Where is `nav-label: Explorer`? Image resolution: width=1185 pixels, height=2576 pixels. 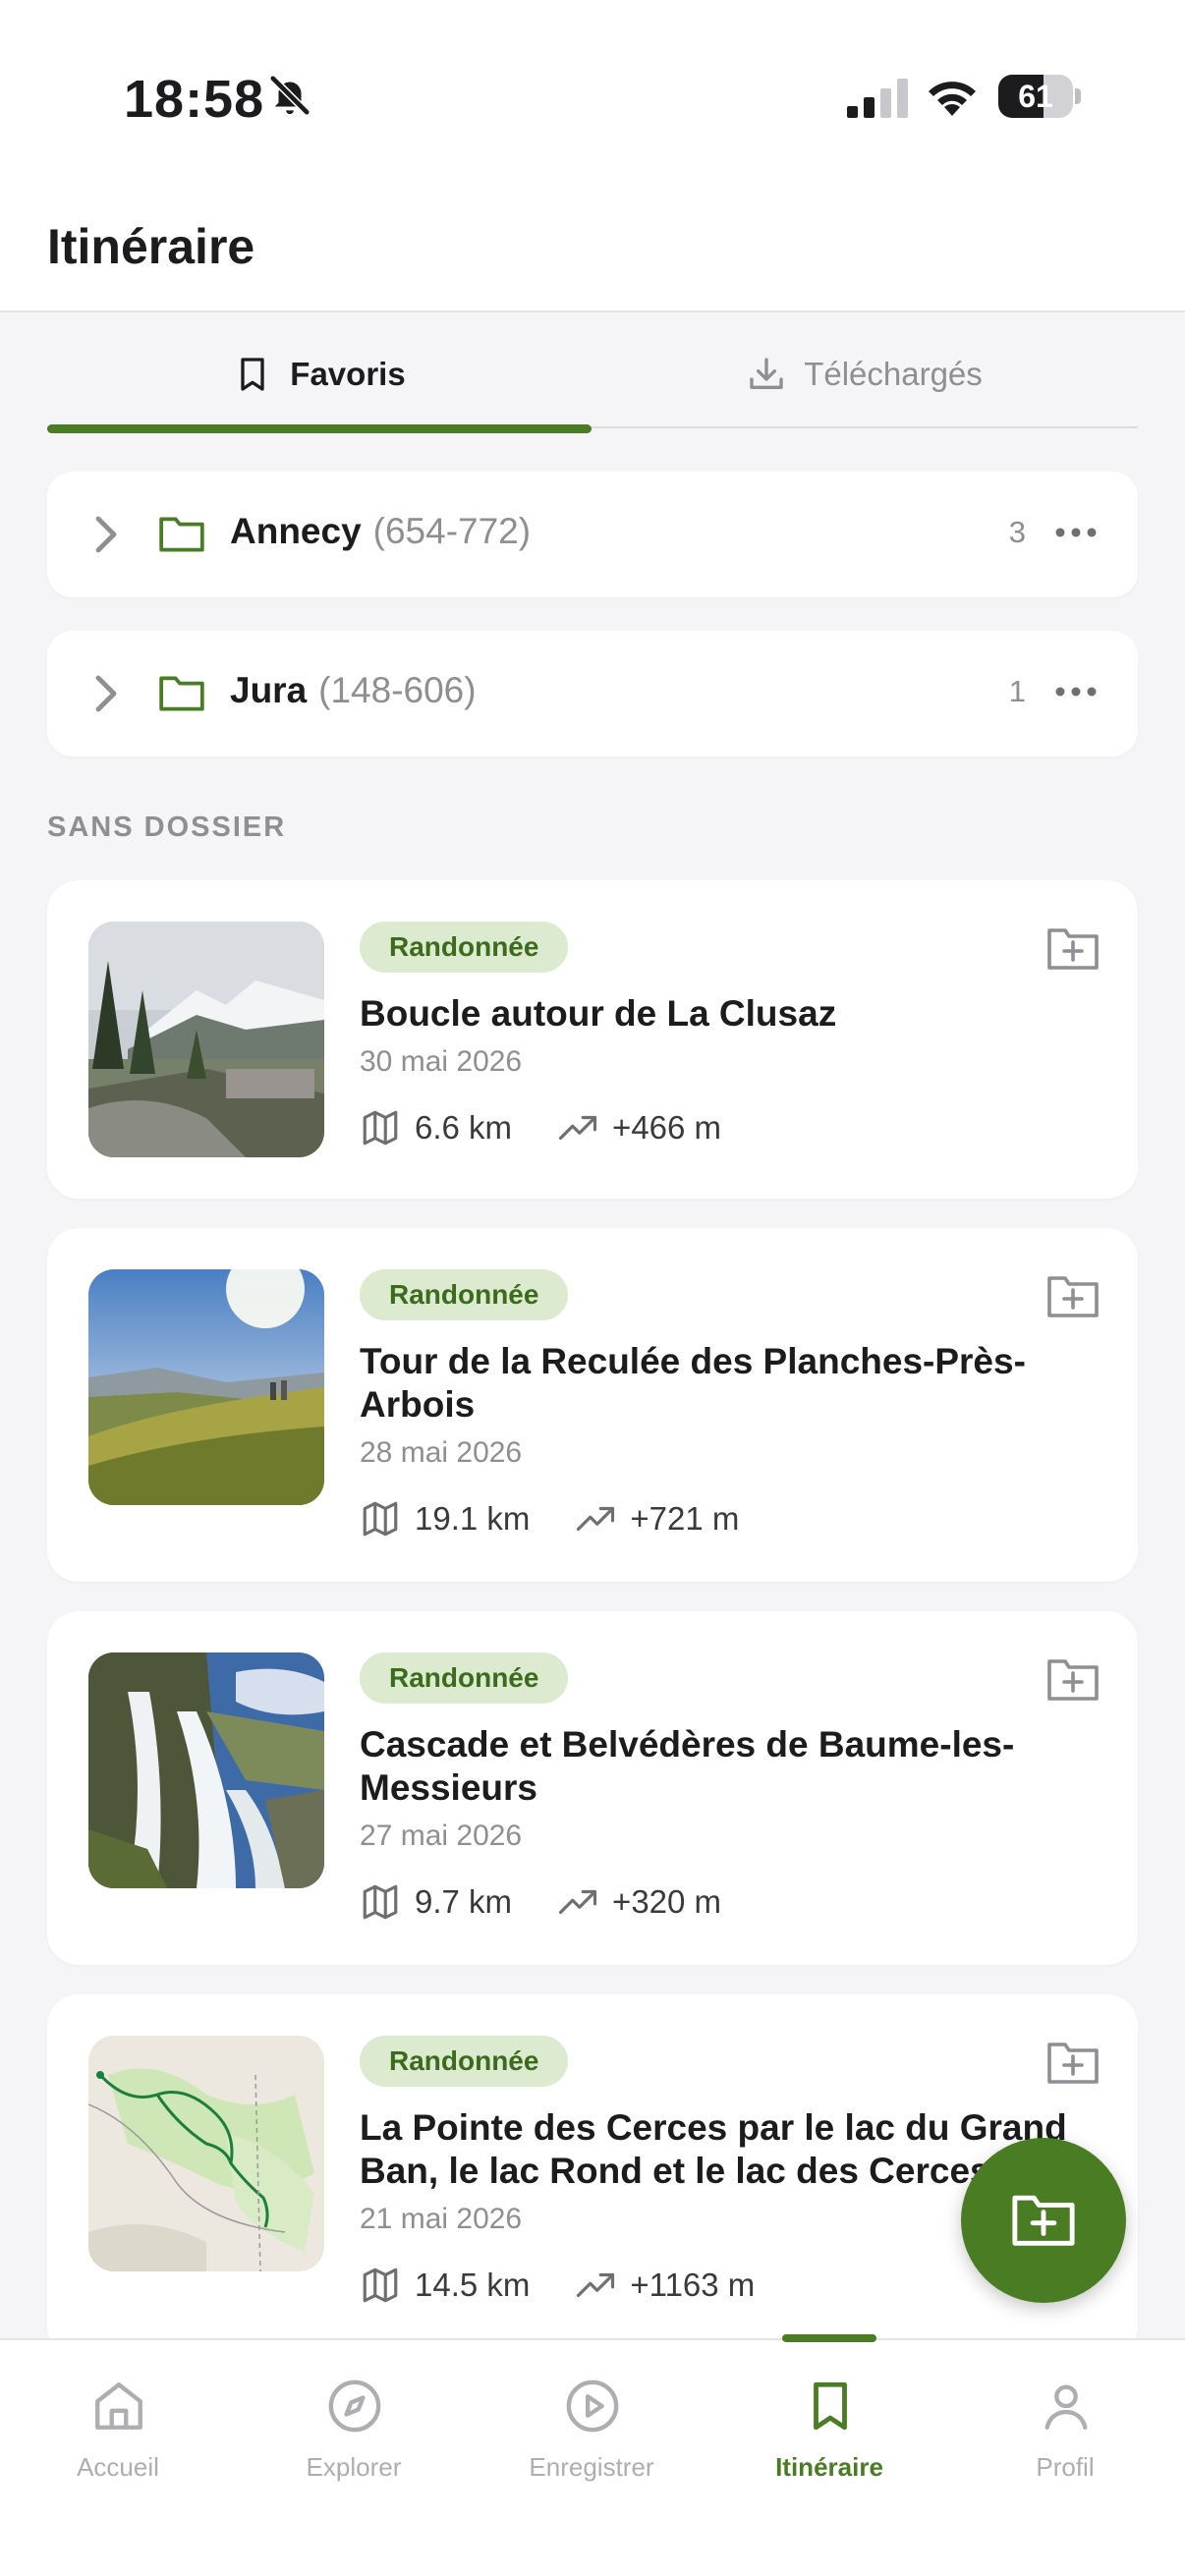
nav-label: Explorer is located at coordinates (354, 2467).